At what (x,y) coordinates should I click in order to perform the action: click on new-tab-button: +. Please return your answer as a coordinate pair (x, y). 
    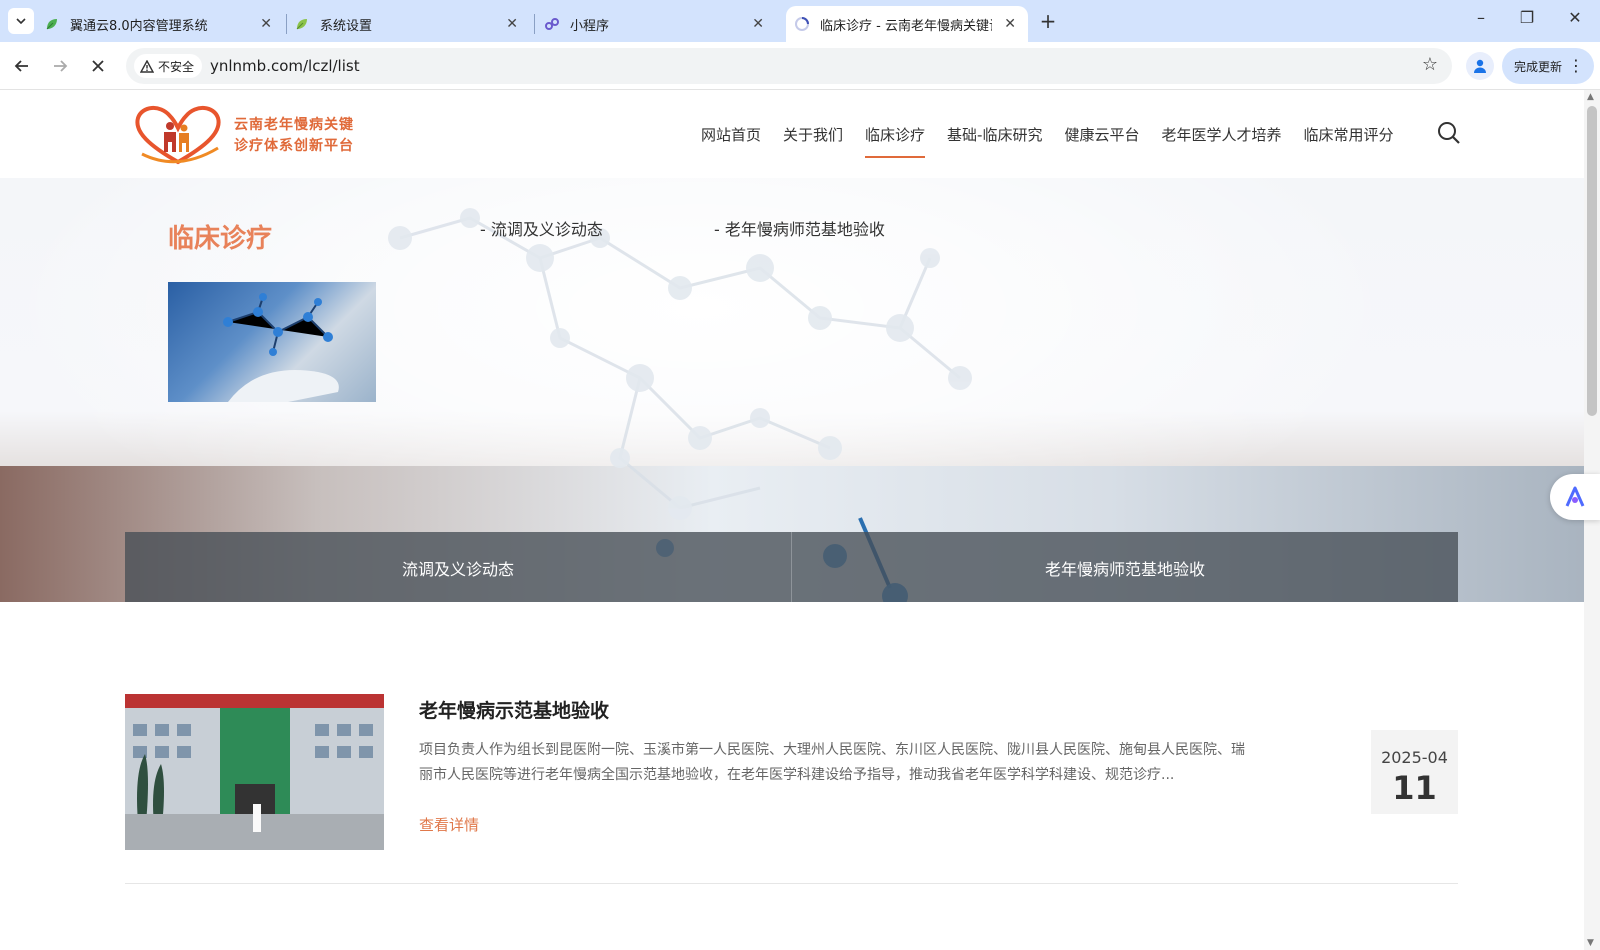
    Looking at the image, I should click on (1048, 21).